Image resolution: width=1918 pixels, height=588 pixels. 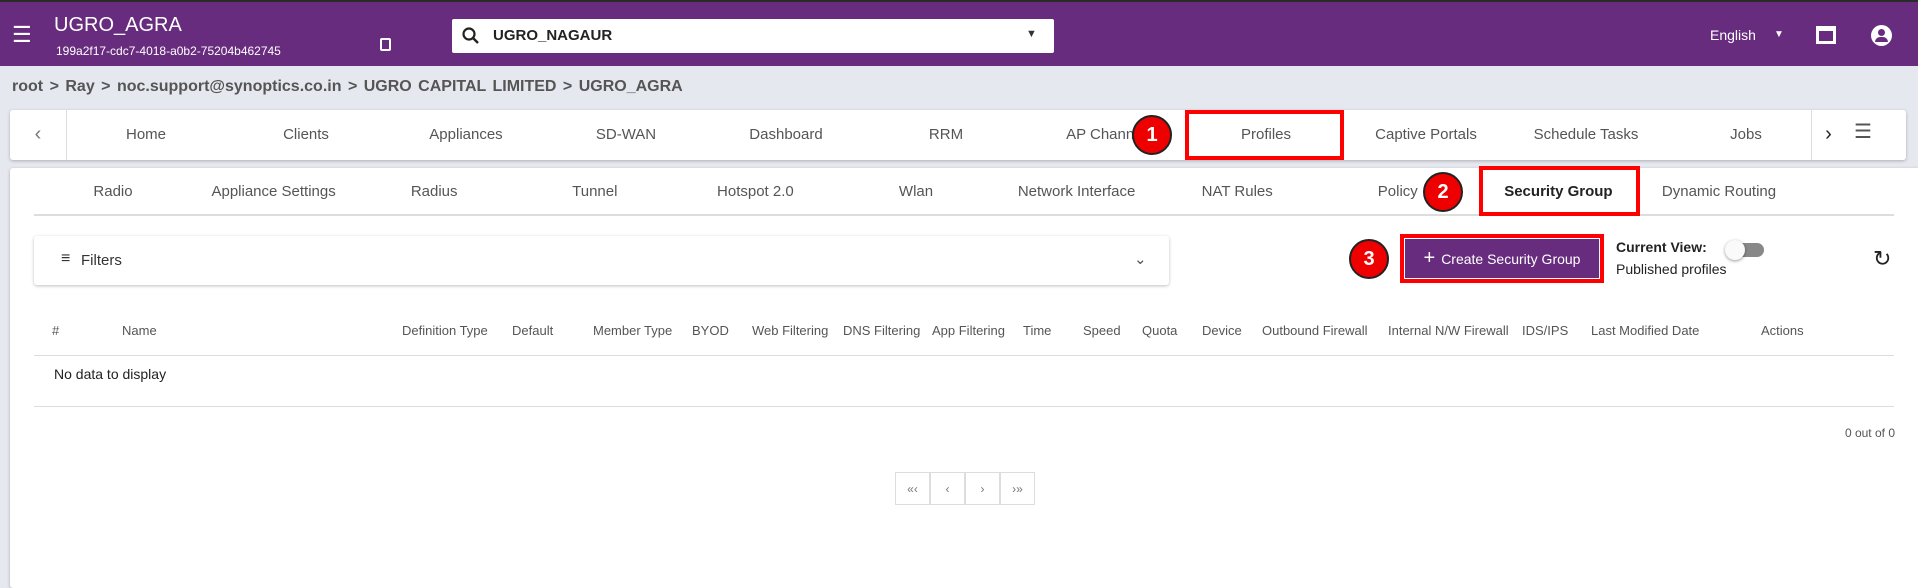 What do you see at coordinates (1881, 35) in the screenshot?
I see `account-icon` at bounding box center [1881, 35].